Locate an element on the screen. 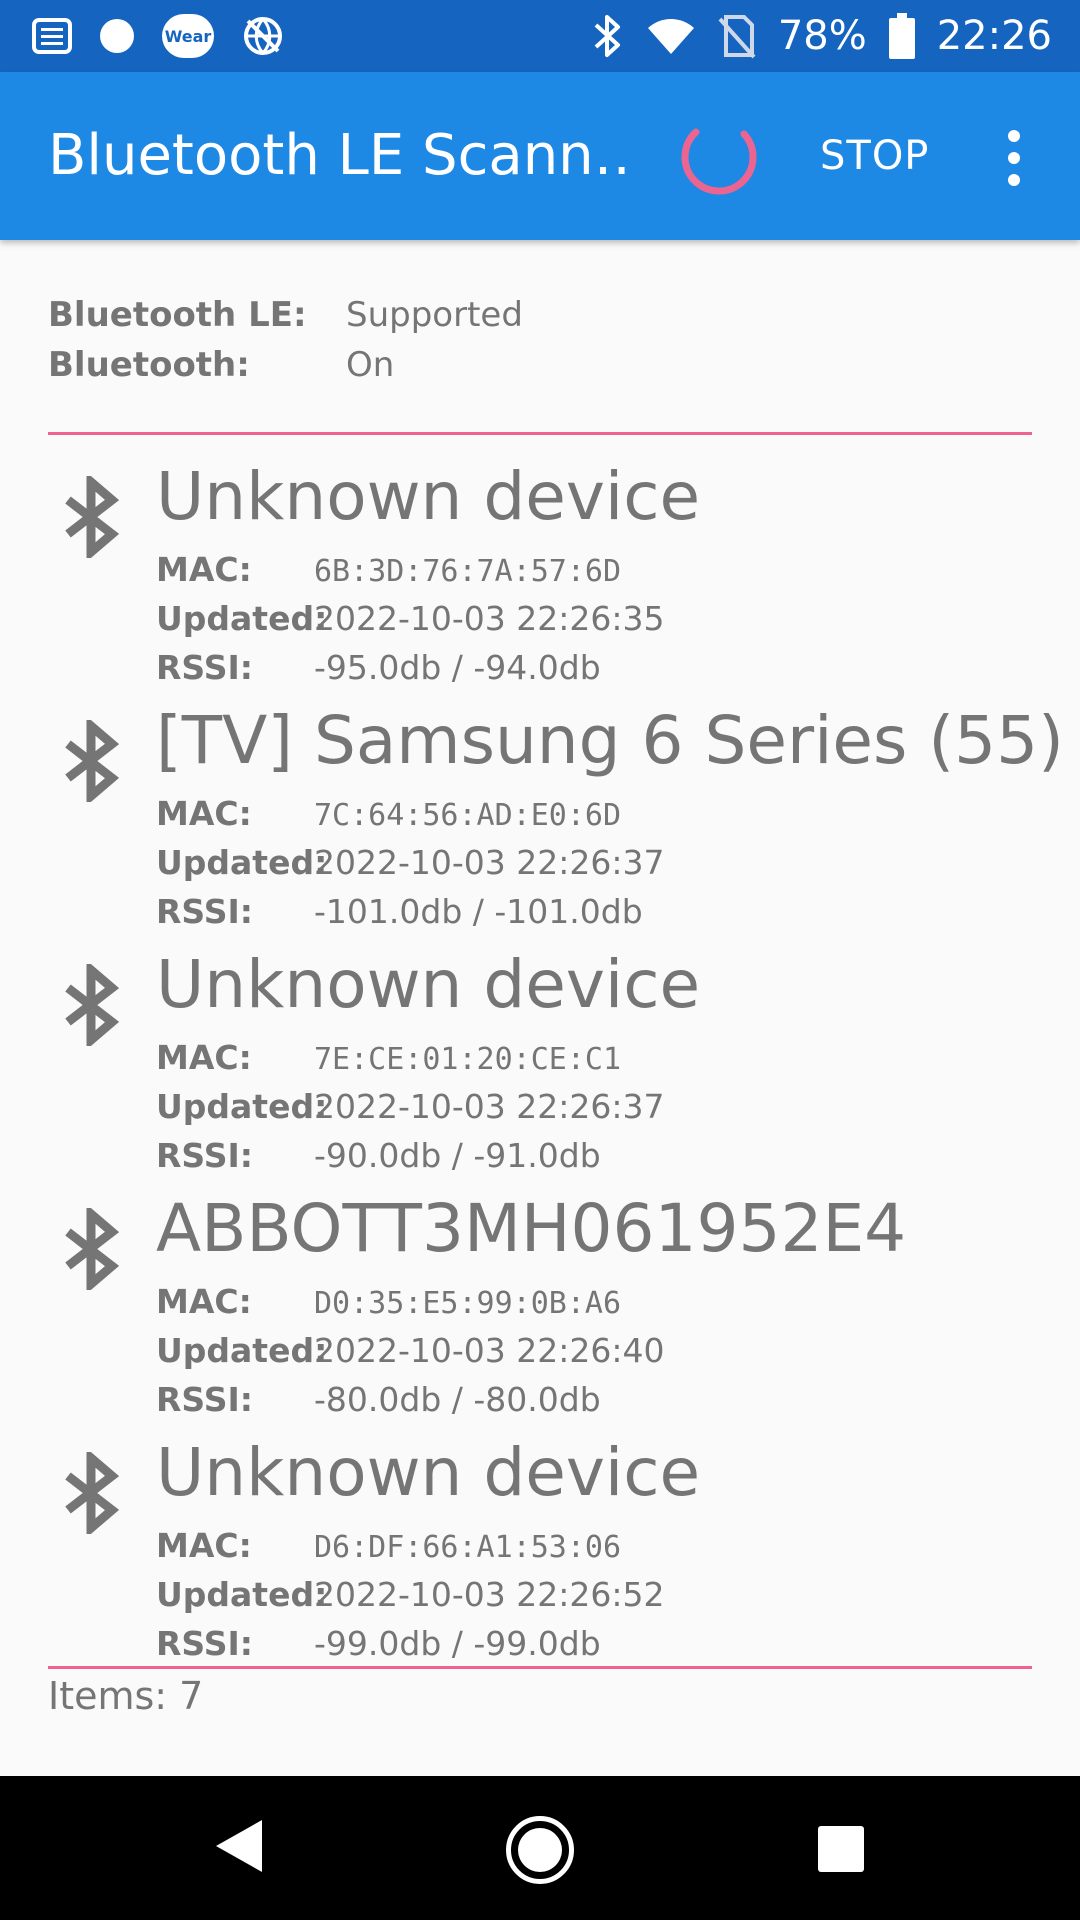 This screenshot has height=1920, width=1080. rssi-value: -95.0db / -94.0db is located at coordinates (457, 667).